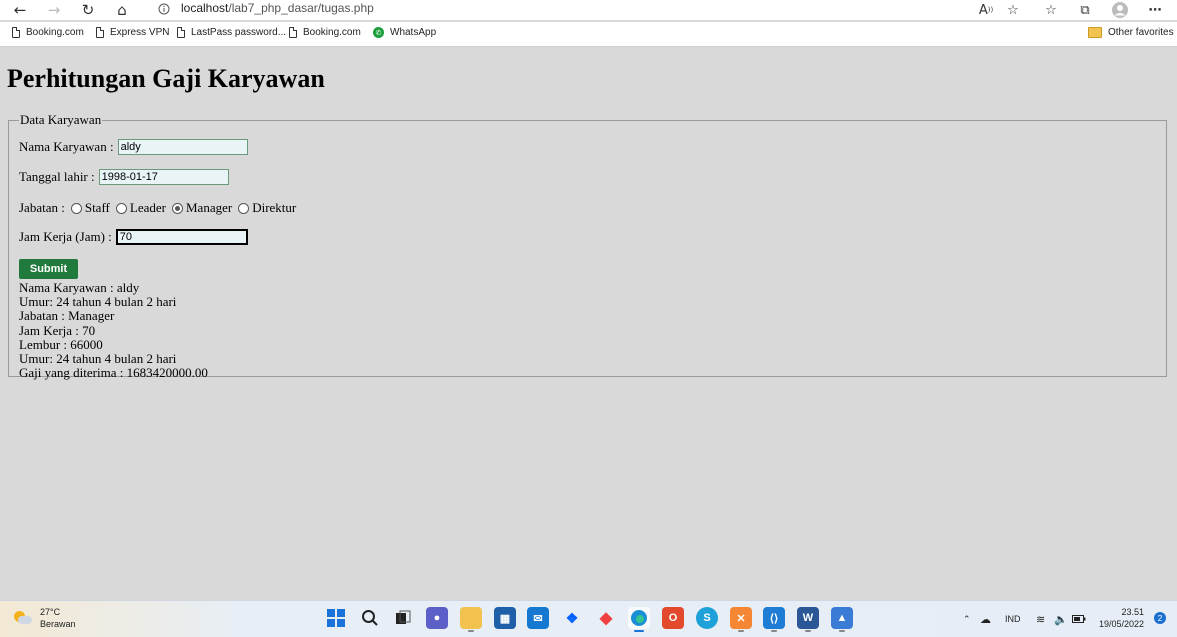 This screenshot has width=1177, height=637. Describe the element at coordinates (707, 618) in the screenshot. I see `skype-icon: S` at that location.